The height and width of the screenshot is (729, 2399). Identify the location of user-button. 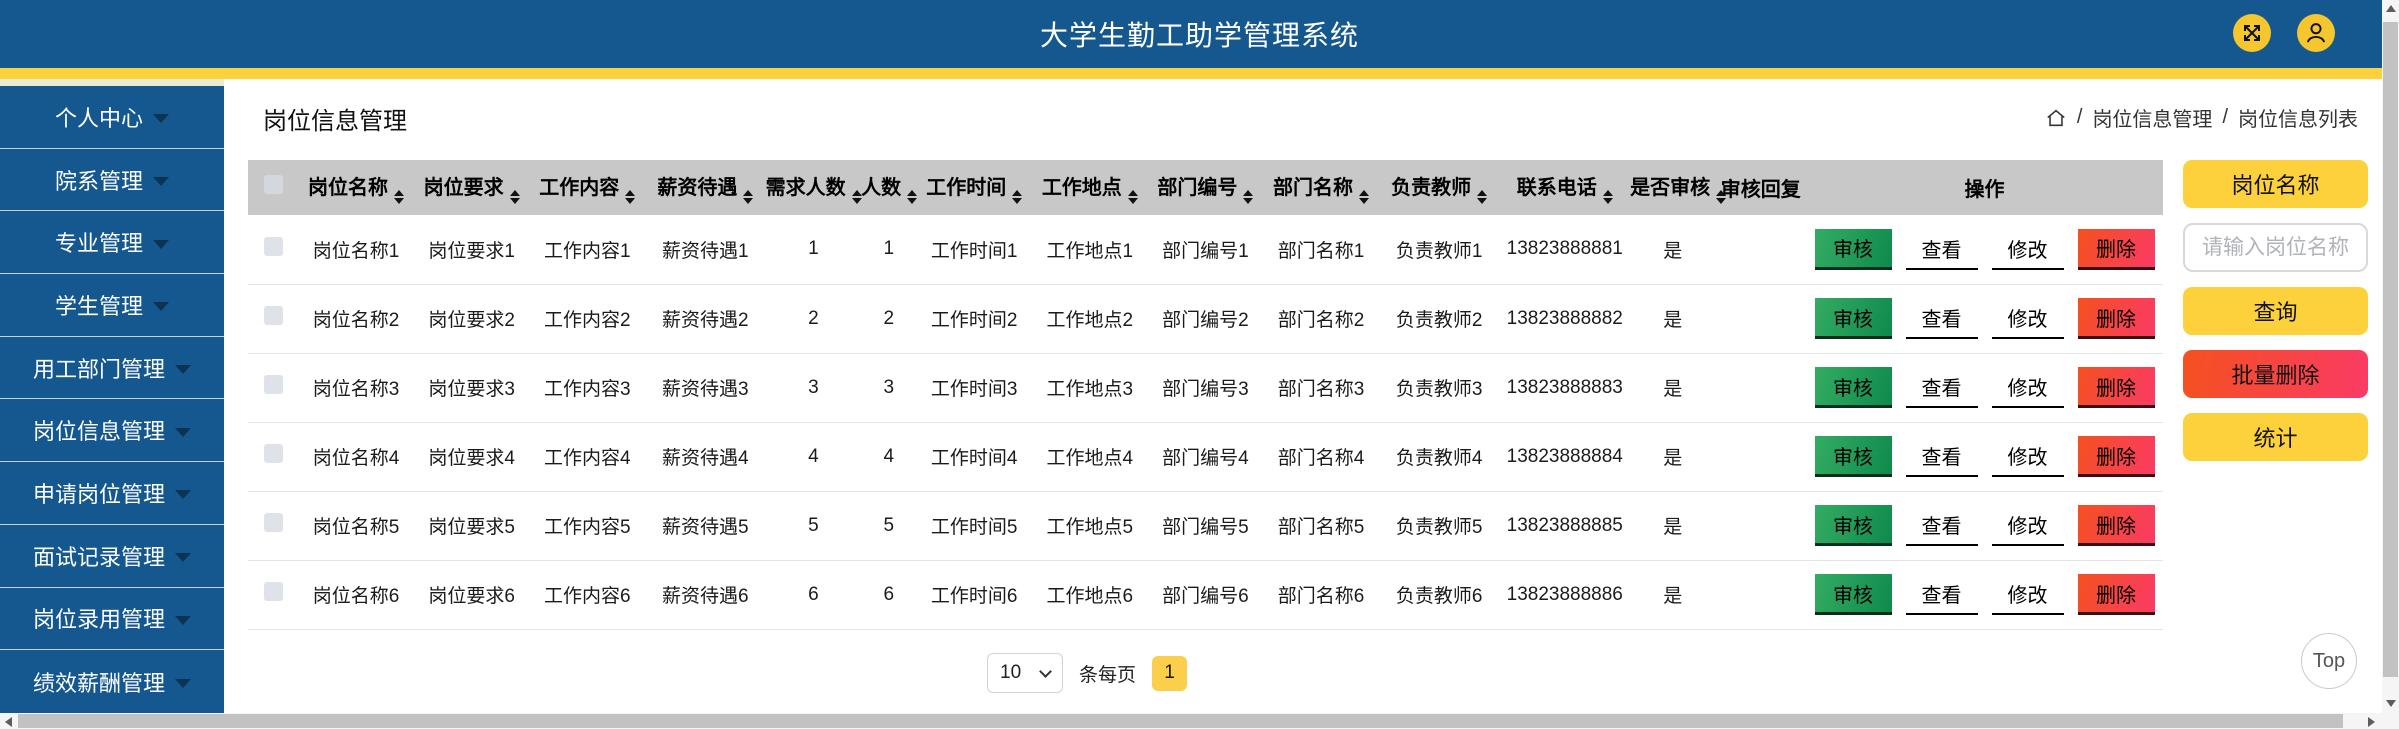
(2316, 33).